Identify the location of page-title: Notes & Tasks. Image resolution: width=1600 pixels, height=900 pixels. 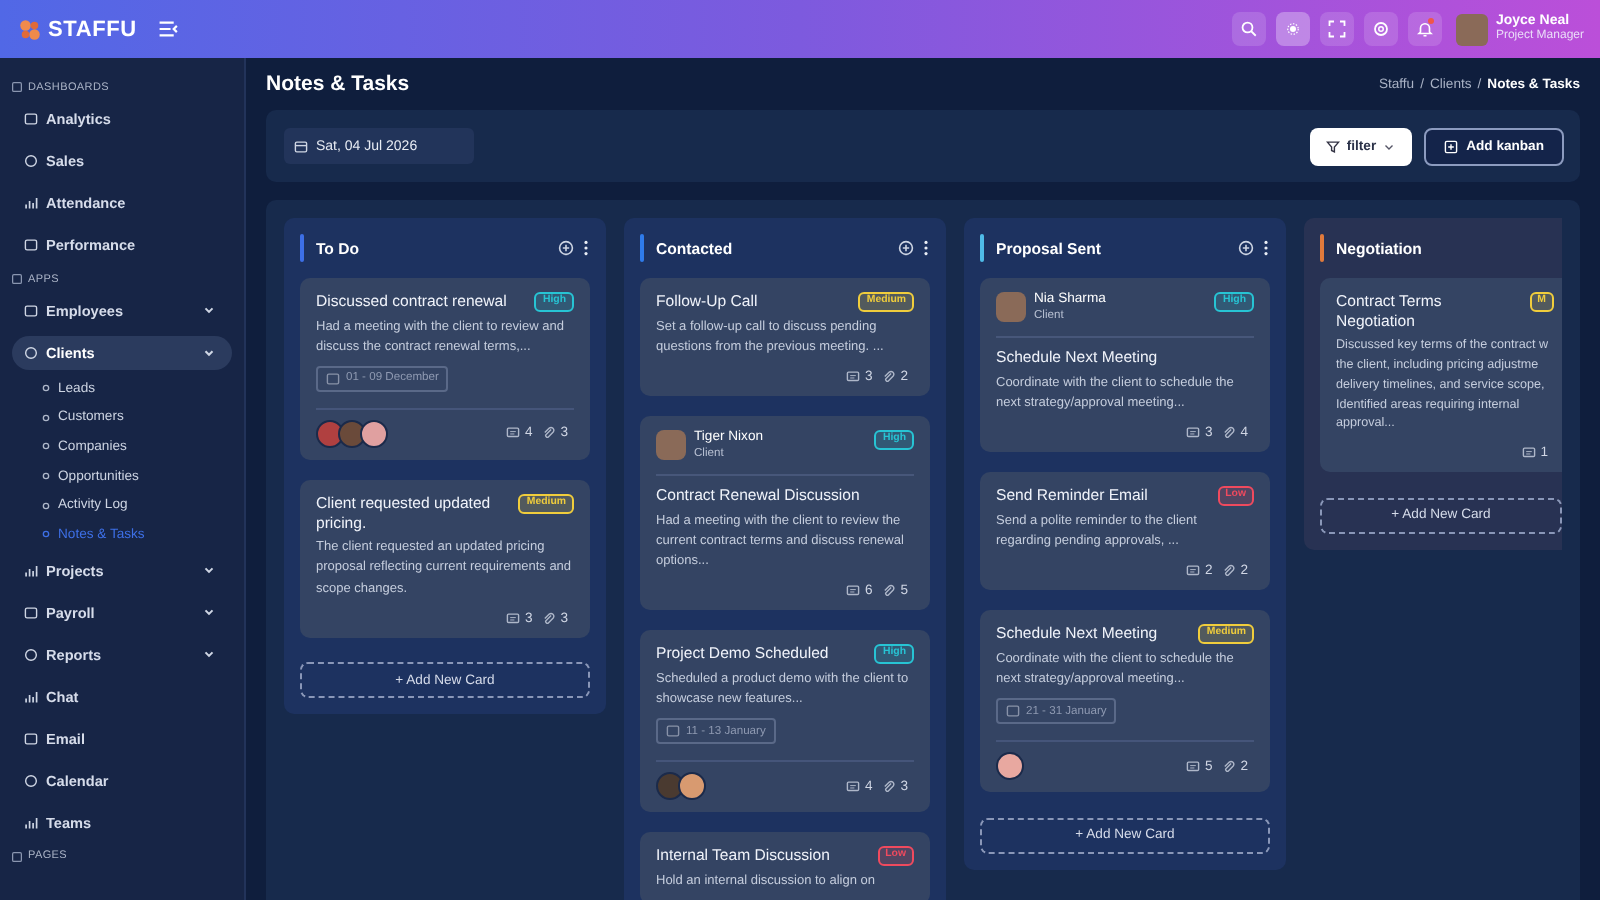
(338, 84).